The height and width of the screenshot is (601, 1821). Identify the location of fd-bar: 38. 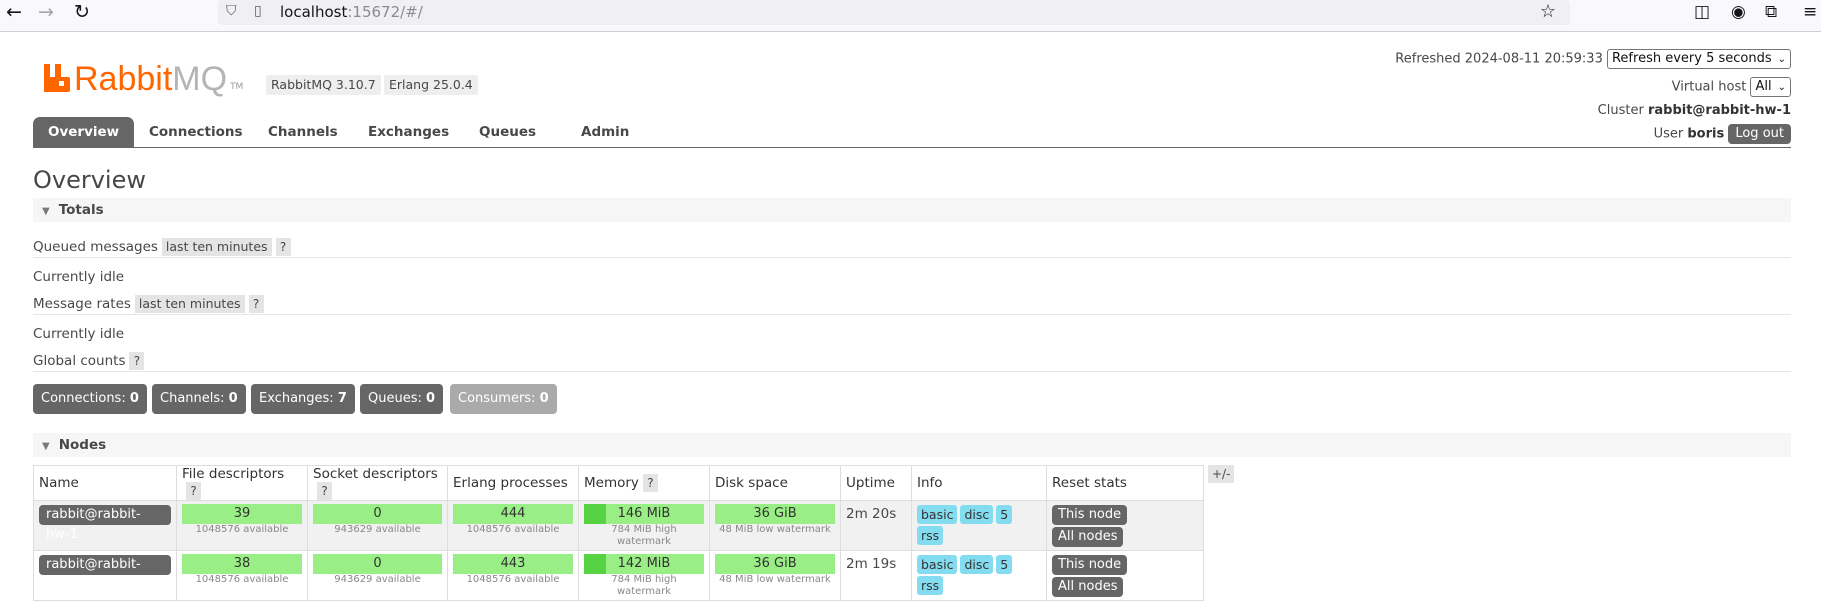
(242, 564).